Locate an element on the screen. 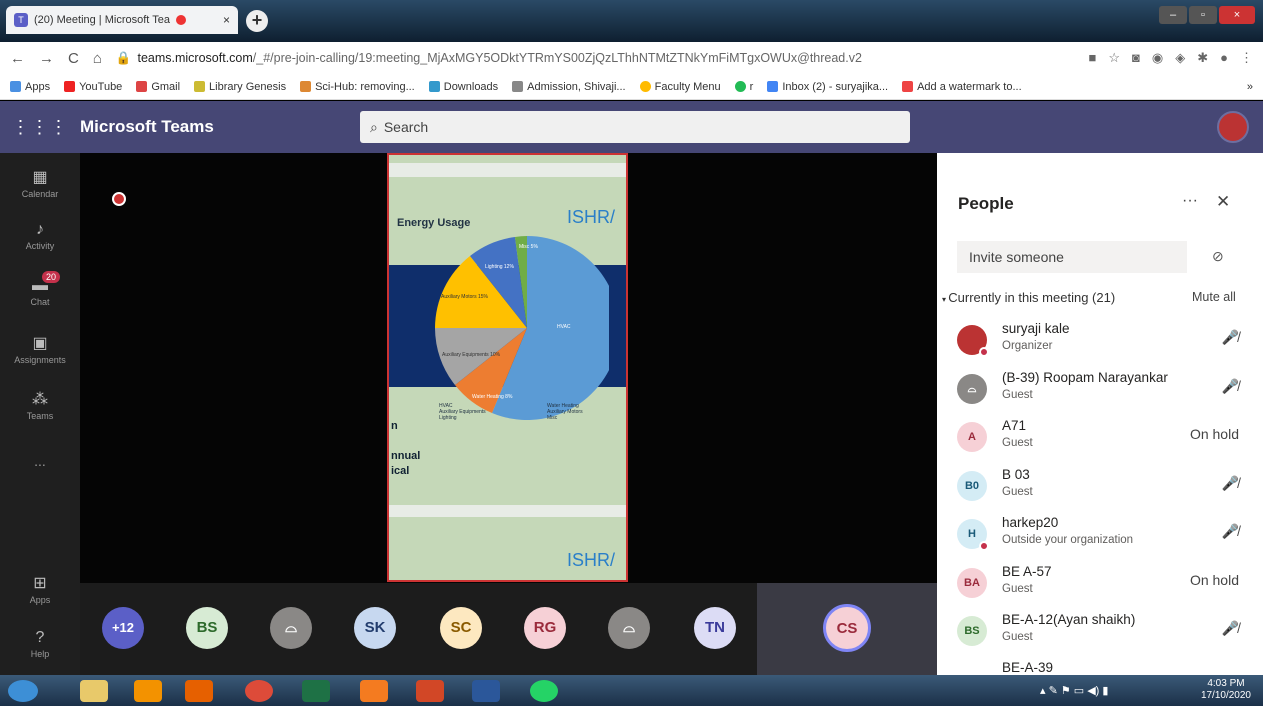 The image size is (1263, 706). clock: 4:03 PM 17/10/2020 is located at coordinates (1226, 690).